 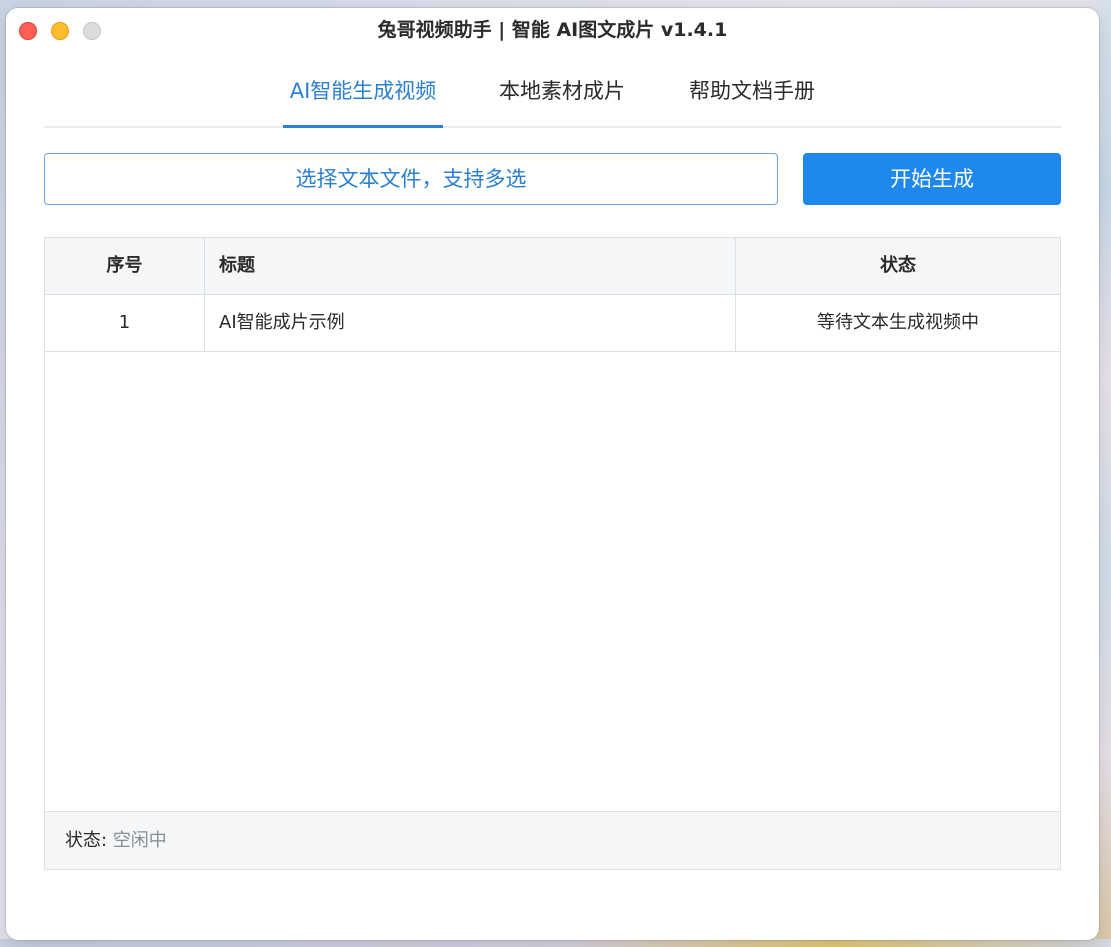 What do you see at coordinates (86, 840) in the screenshot?
I see `status-label: 状态:` at bounding box center [86, 840].